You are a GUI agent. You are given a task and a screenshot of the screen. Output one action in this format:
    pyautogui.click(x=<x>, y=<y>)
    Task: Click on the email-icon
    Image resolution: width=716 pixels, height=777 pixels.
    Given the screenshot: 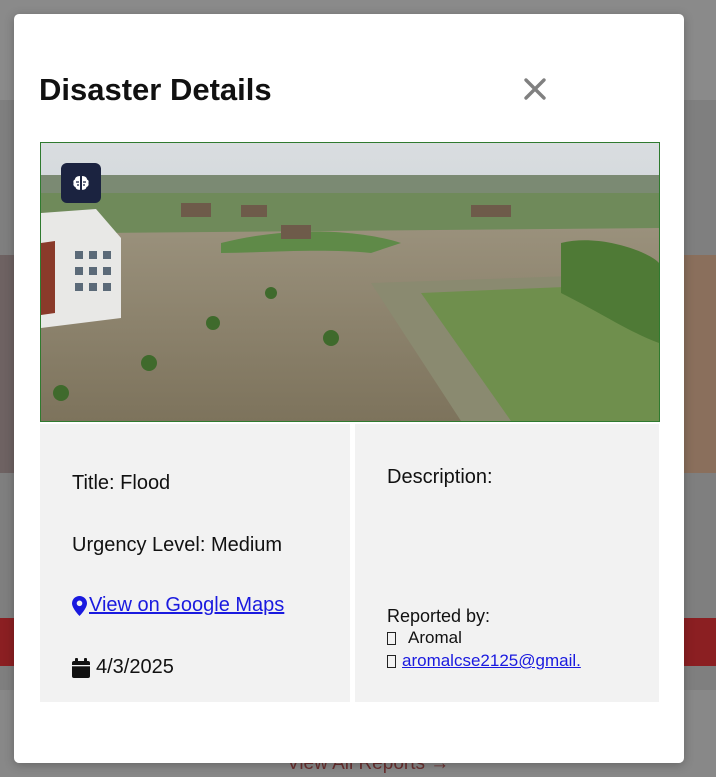 What is the action you would take?
    pyautogui.click(x=391, y=661)
    